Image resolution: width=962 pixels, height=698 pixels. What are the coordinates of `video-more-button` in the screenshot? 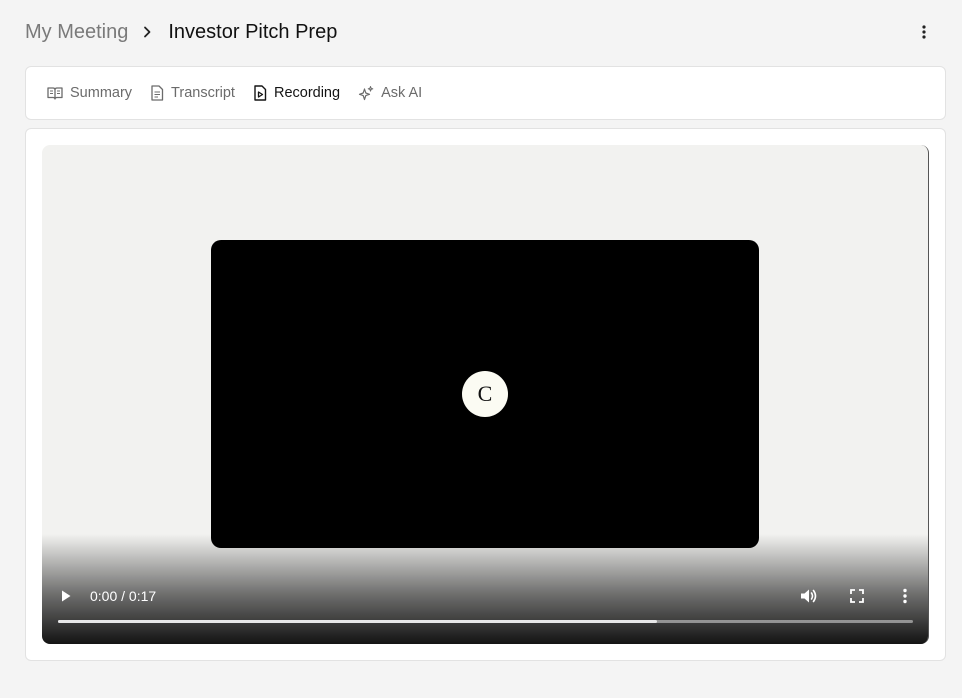 It's located at (905, 596).